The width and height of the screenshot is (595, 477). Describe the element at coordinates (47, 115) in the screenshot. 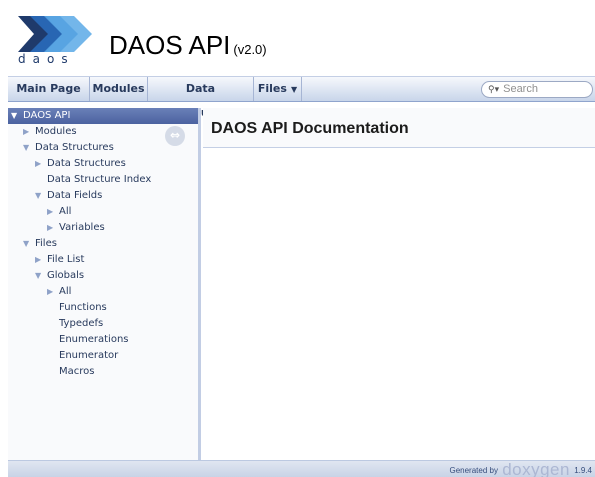

I see `tree-item-label: DAOS API` at that location.